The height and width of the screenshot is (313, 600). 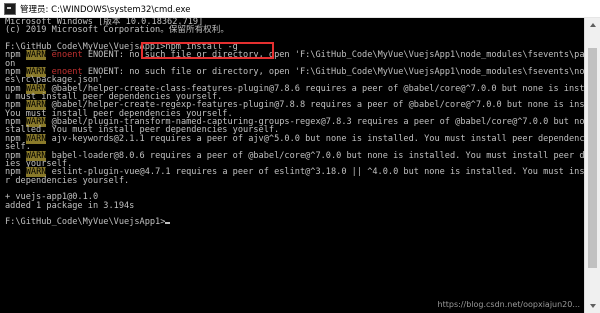 I want to click on window-title: 管理员: C:\WINDOWS\system32\cmd.exe, so click(x=105, y=9).